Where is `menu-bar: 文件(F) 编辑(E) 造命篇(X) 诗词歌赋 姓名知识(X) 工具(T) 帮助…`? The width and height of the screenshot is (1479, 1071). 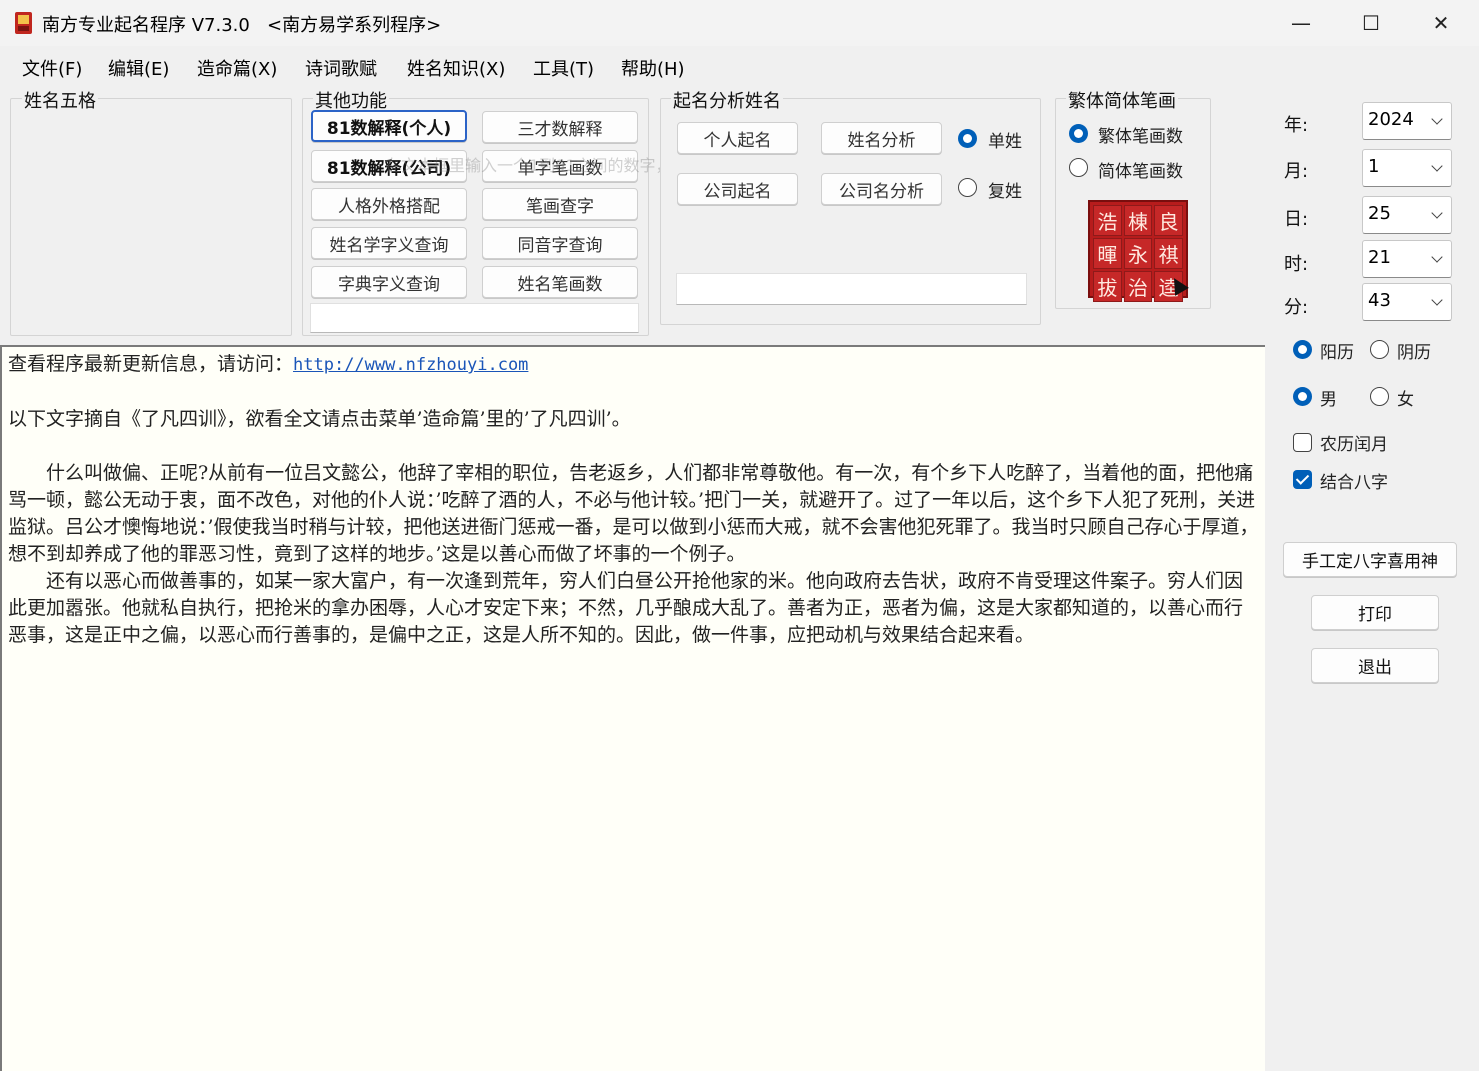
menu-bar: 文件(F) 编辑(E) 造命篇(X) 诗词歌赋 姓名知识(X) 工具(T) 帮助… is located at coordinates (739, 66).